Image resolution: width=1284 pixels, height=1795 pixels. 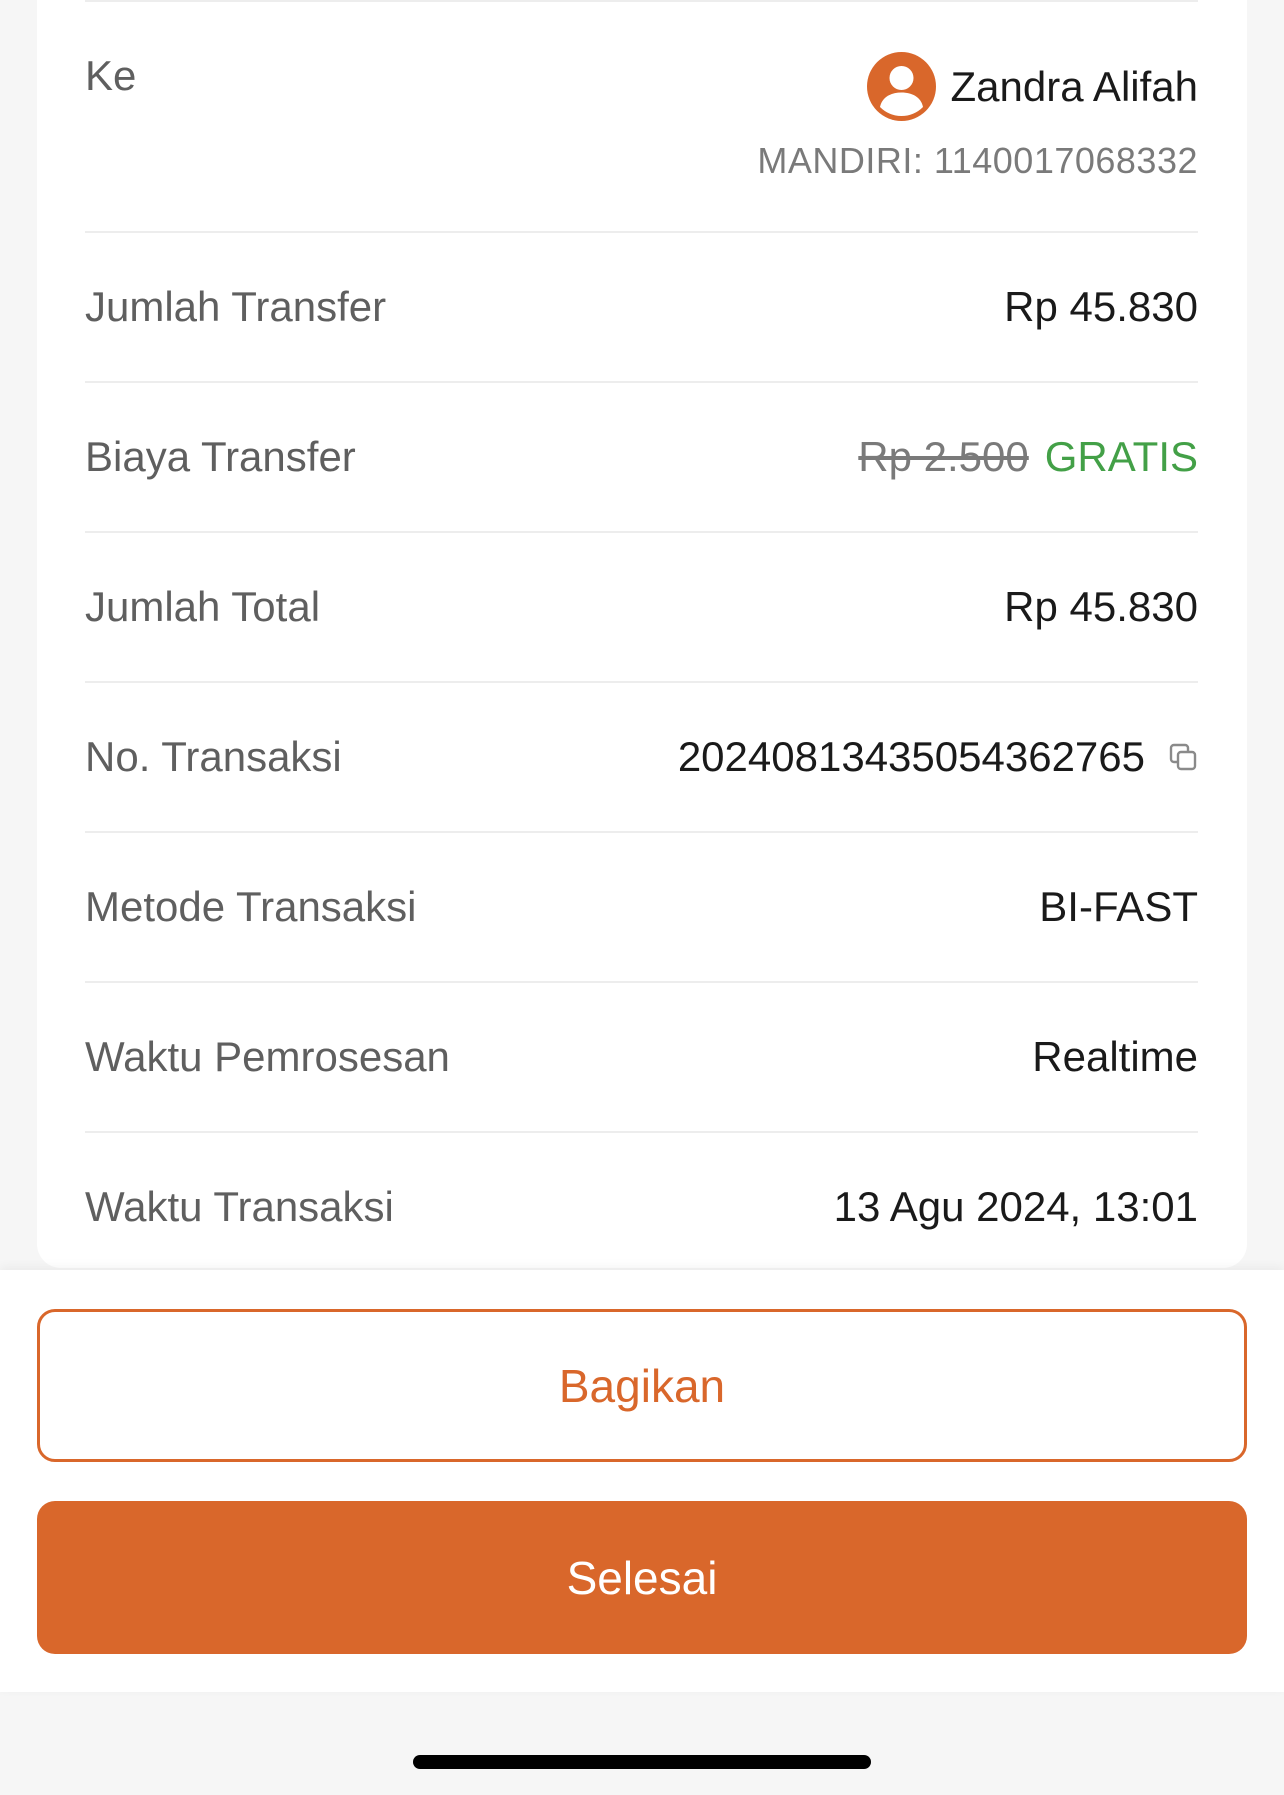 I want to click on done-button: Selesai, so click(x=642, y=1577).